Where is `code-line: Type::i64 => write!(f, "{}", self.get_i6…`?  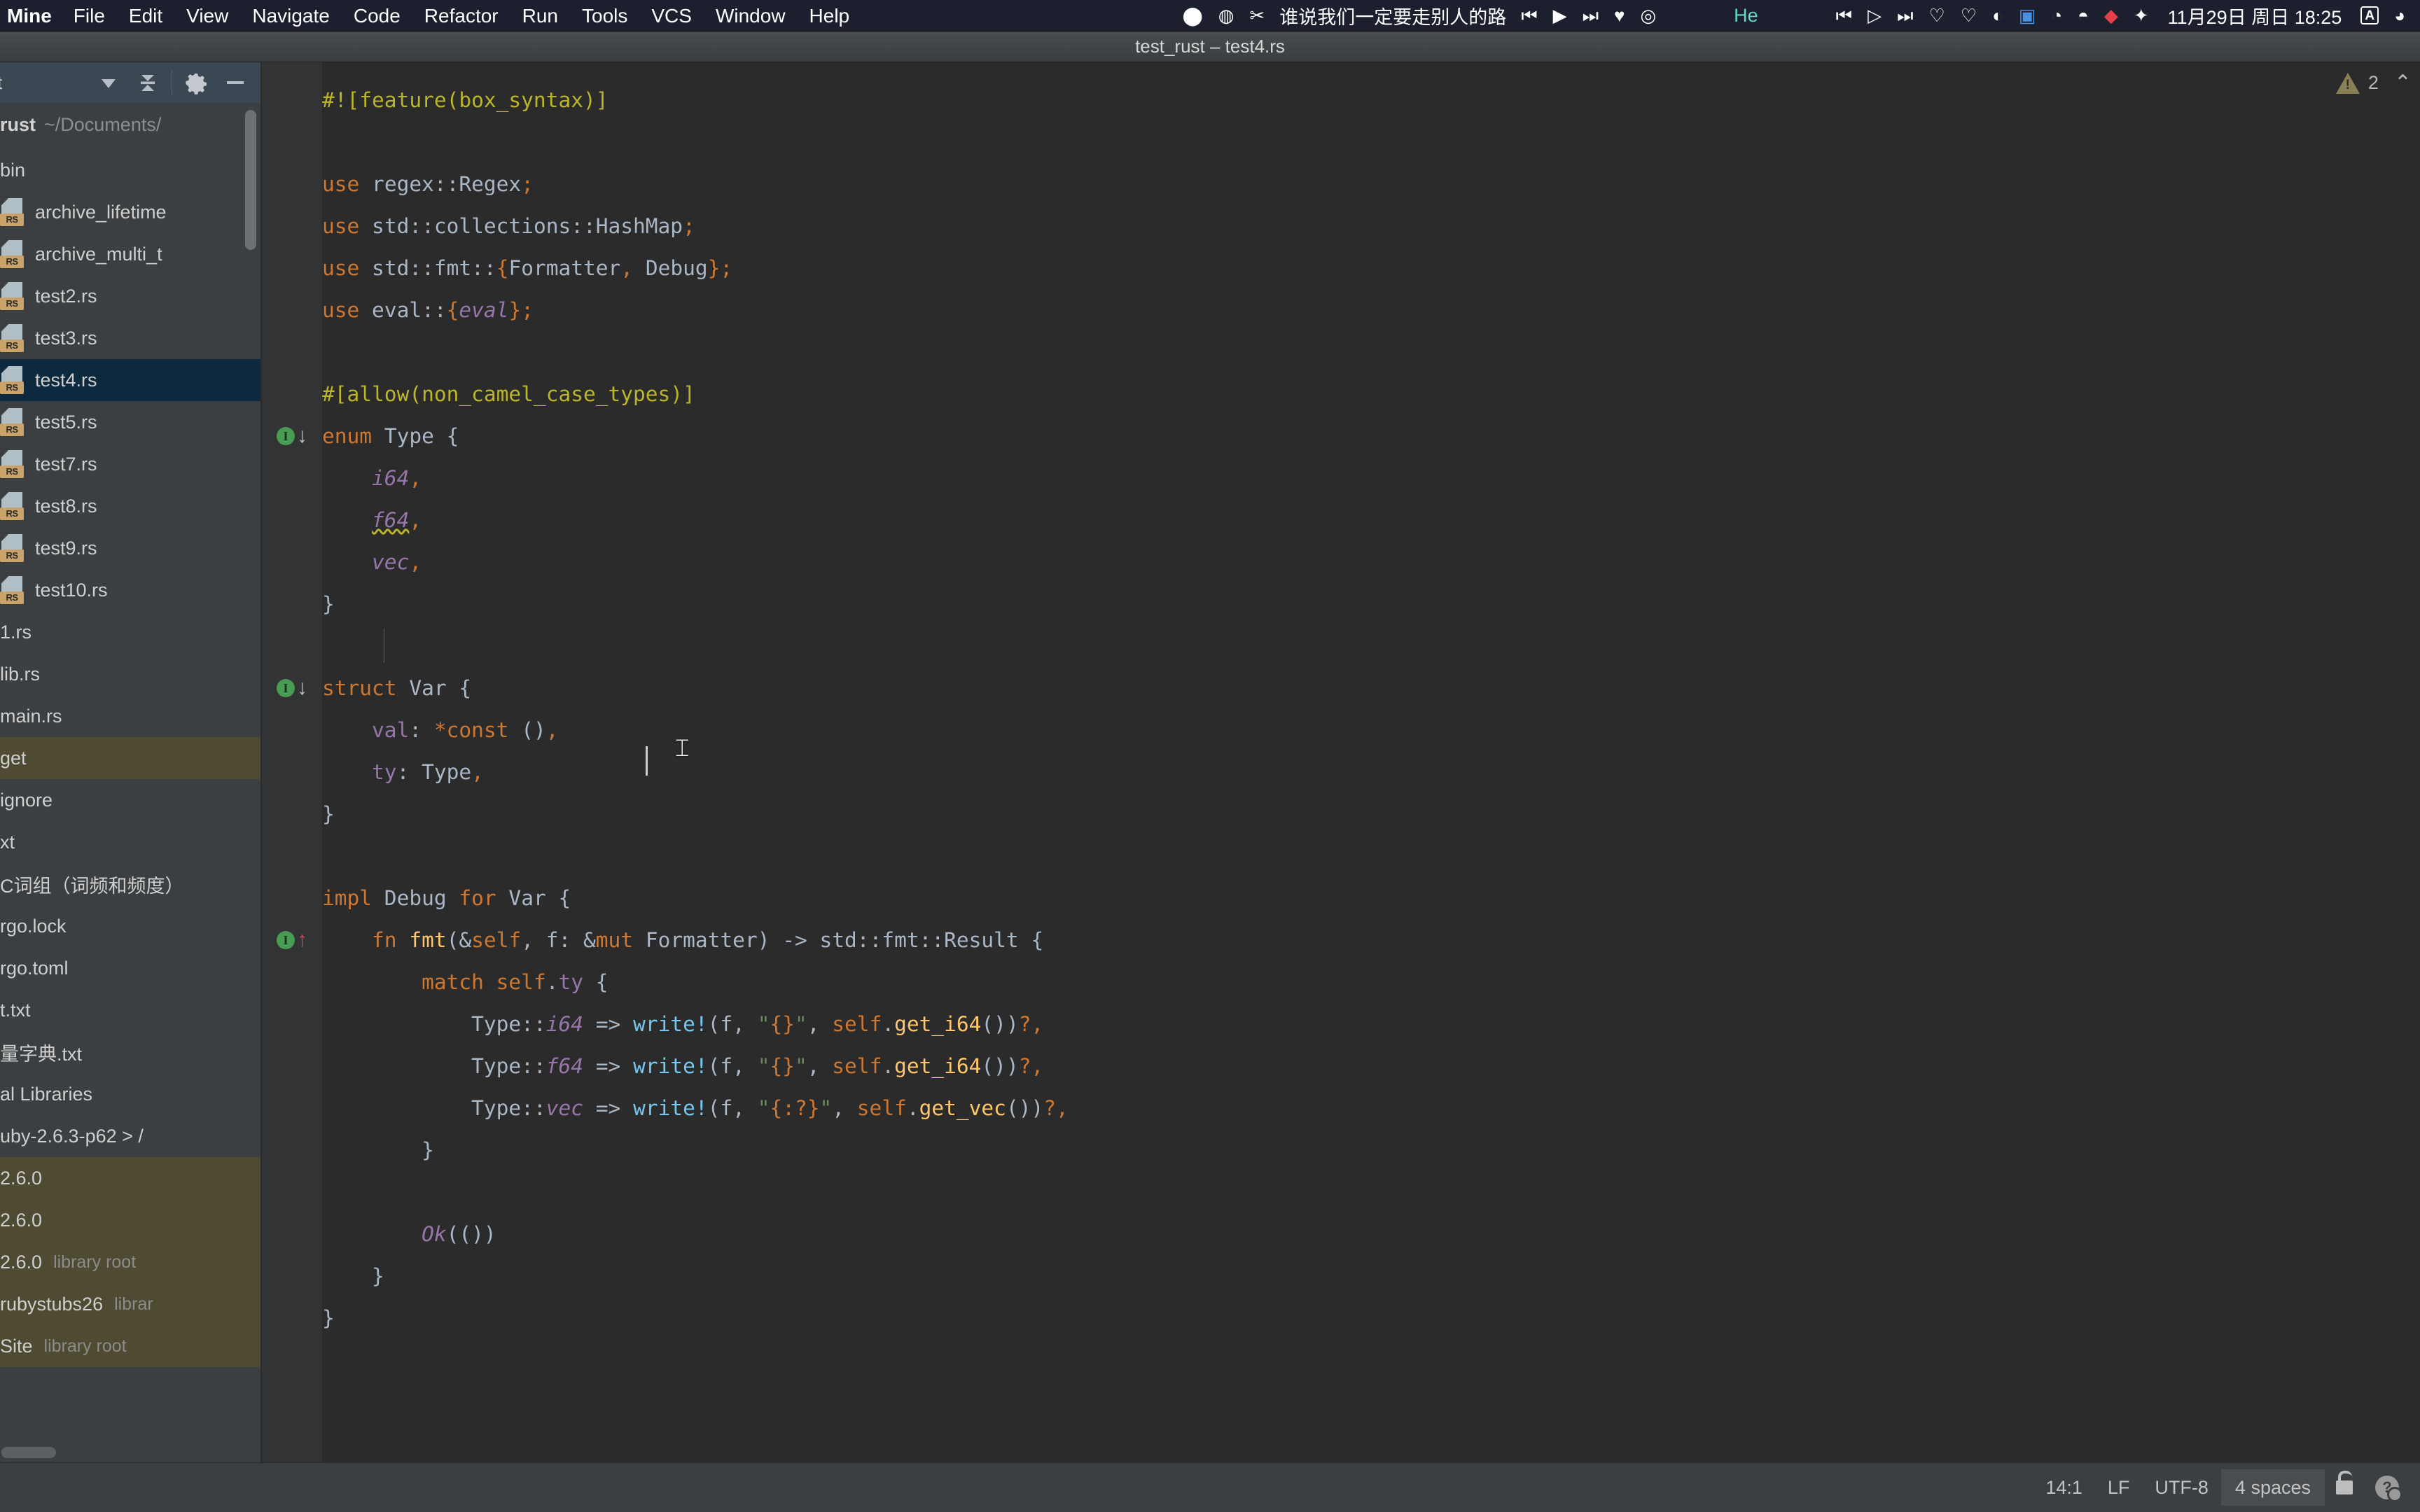
code-line: Type::i64 => write!(f, "{}", self.get_i6… is located at coordinates (1350, 1024).